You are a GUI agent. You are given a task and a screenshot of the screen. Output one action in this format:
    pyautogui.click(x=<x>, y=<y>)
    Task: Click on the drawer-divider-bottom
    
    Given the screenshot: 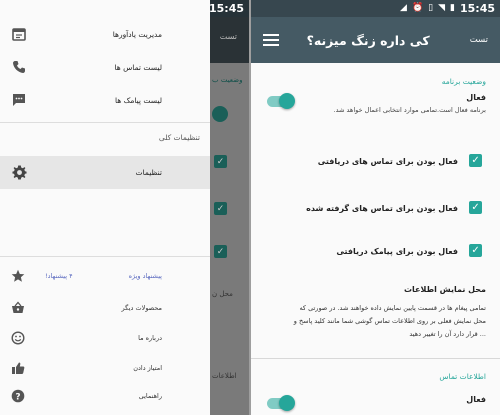 What is the action you would take?
    pyautogui.click(x=105, y=256)
    